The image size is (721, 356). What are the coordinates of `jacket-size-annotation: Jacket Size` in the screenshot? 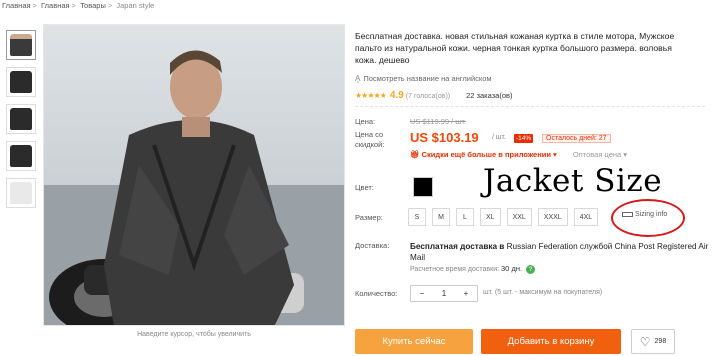 It's located at (573, 181).